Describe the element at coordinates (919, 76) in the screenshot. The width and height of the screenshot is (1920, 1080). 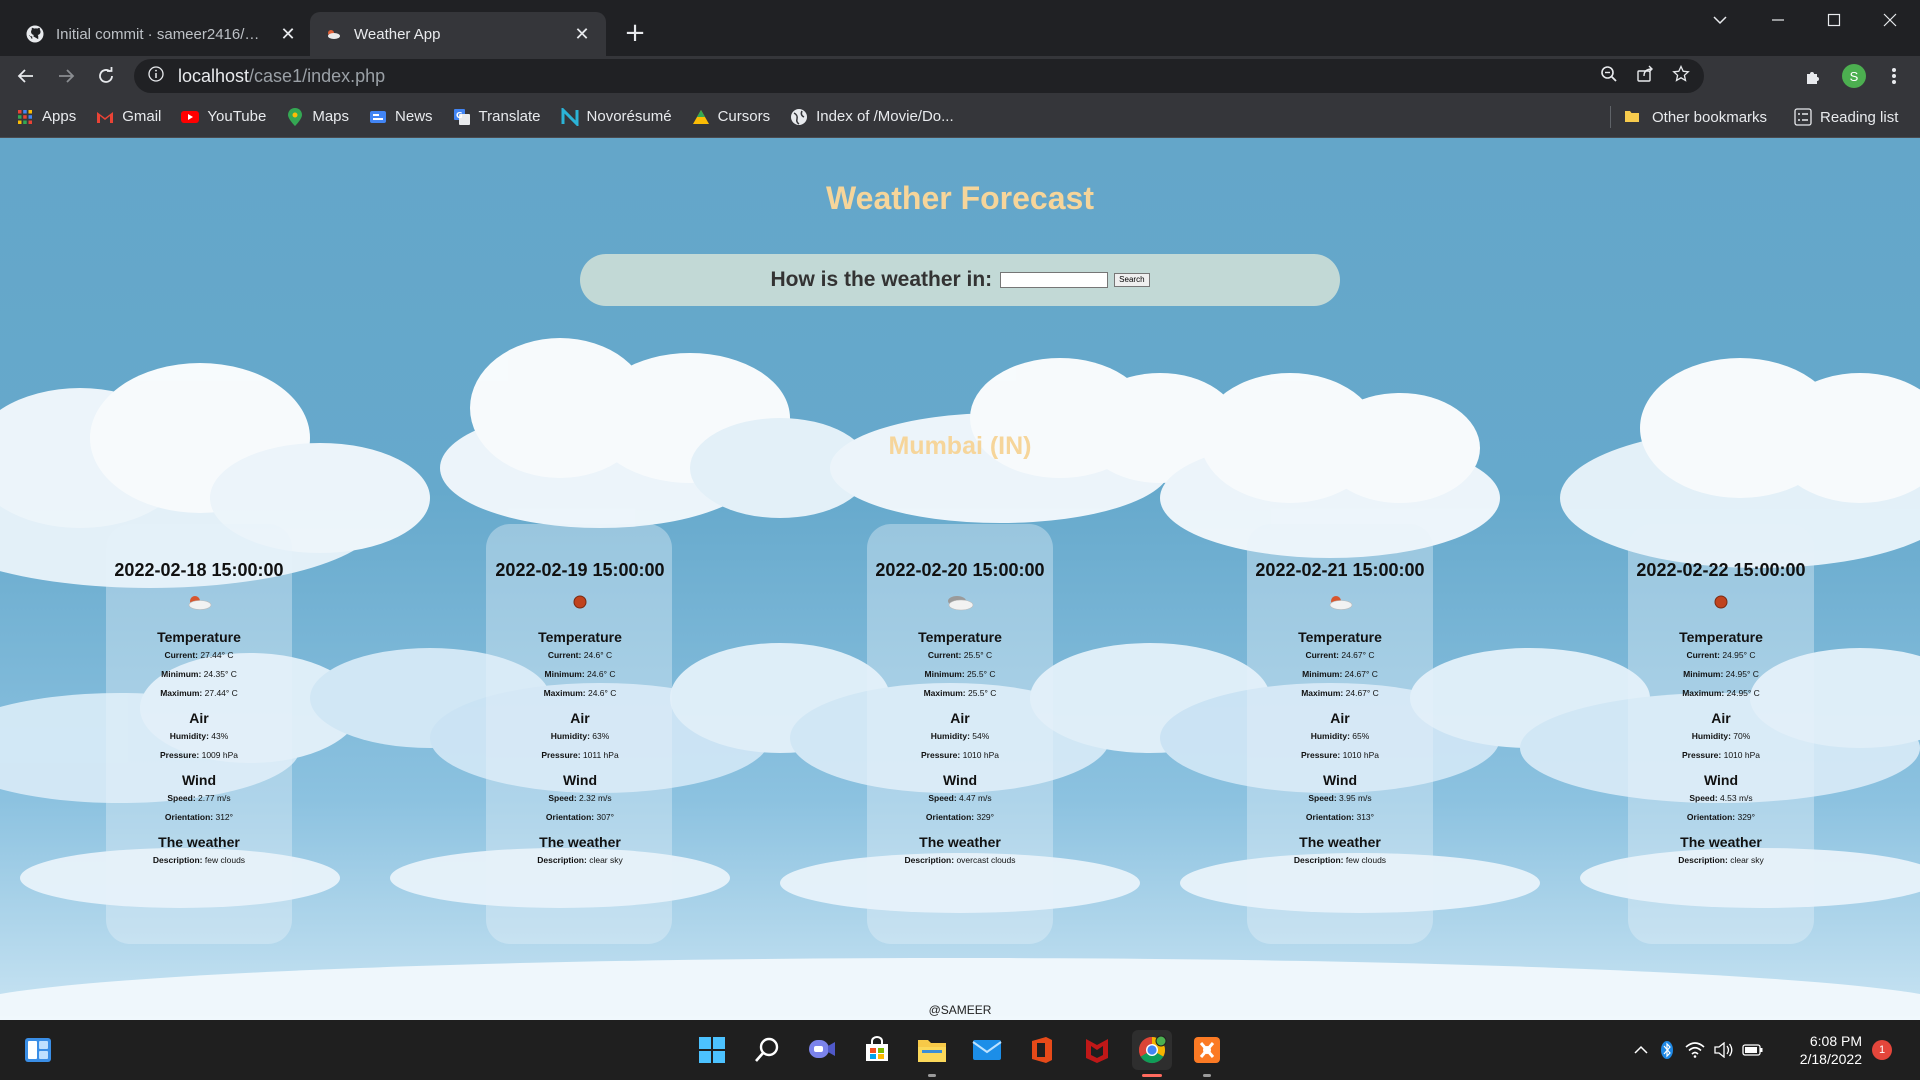
I see `address-bar: localhost/case1/index.php` at that location.